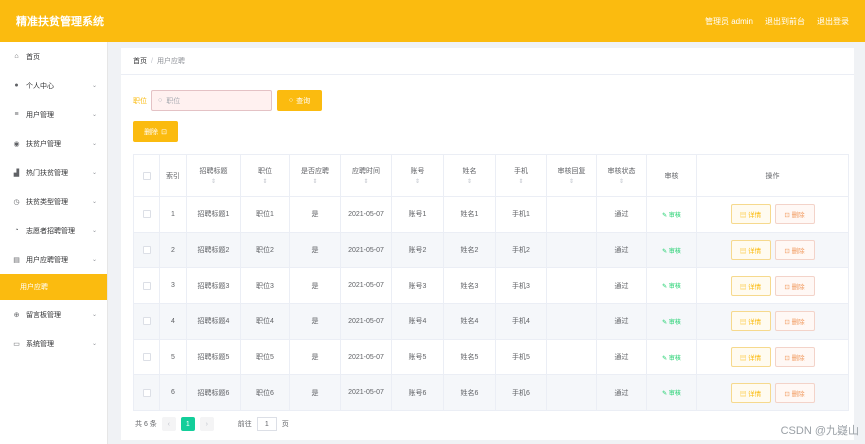 The width and height of the screenshot is (865, 444). Describe the element at coordinates (265, 250) in the screenshot. I see `cell-position: 职位2` at that location.